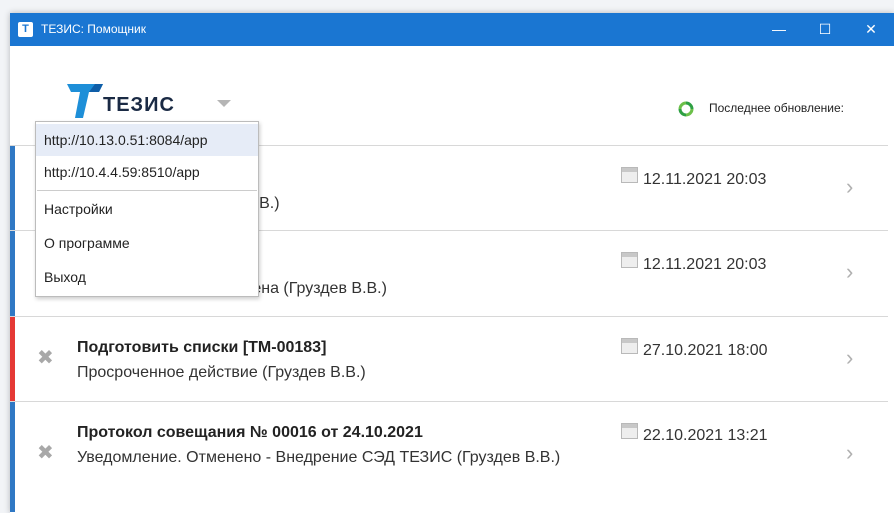 This screenshot has width=894, height=513. What do you see at coordinates (262, 203) in the screenshot?
I see `notification-subtitle: В.В.)` at bounding box center [262, 203].